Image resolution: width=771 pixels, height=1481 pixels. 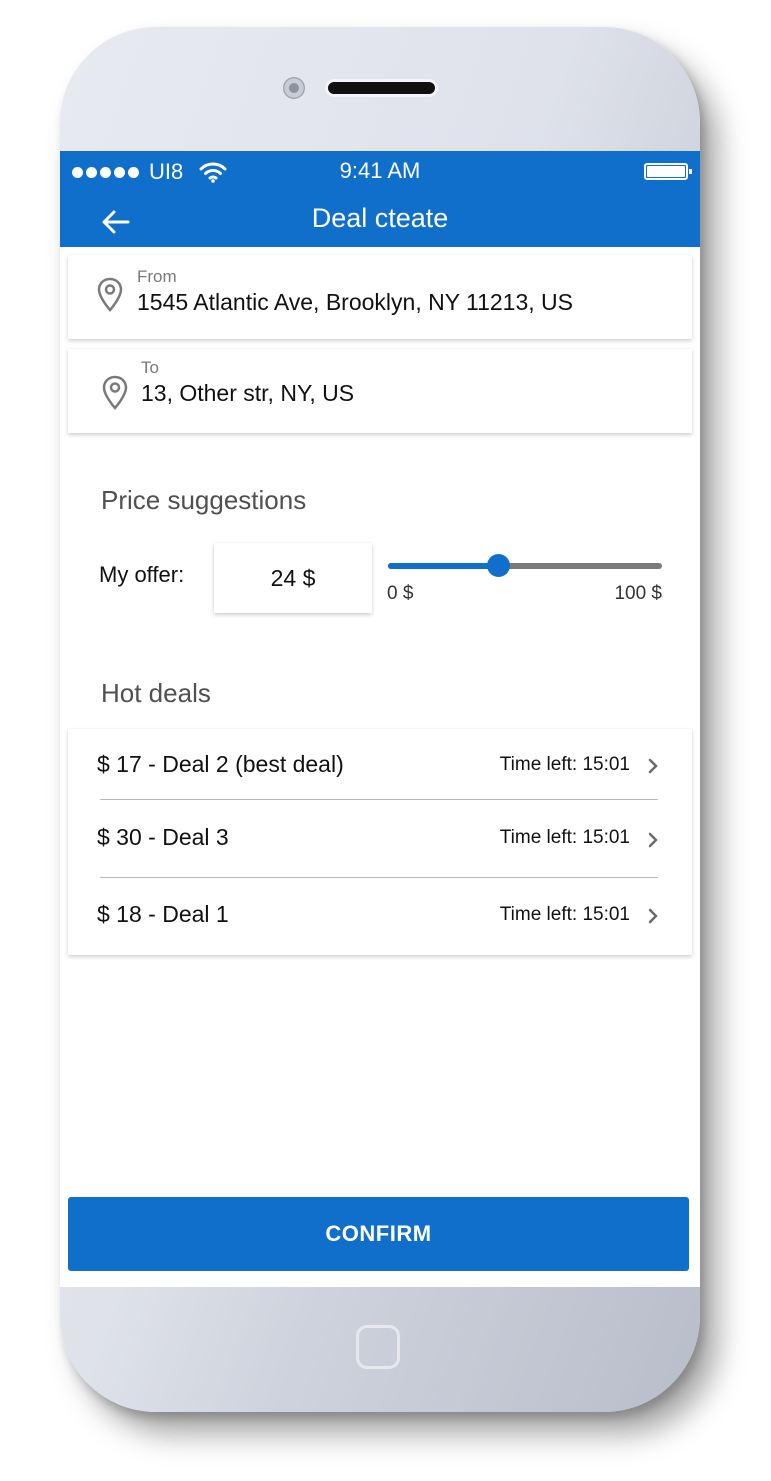 I want to click on deal-title: $ 17 - Deal 2 (best deal), so click(x=220, y=764).